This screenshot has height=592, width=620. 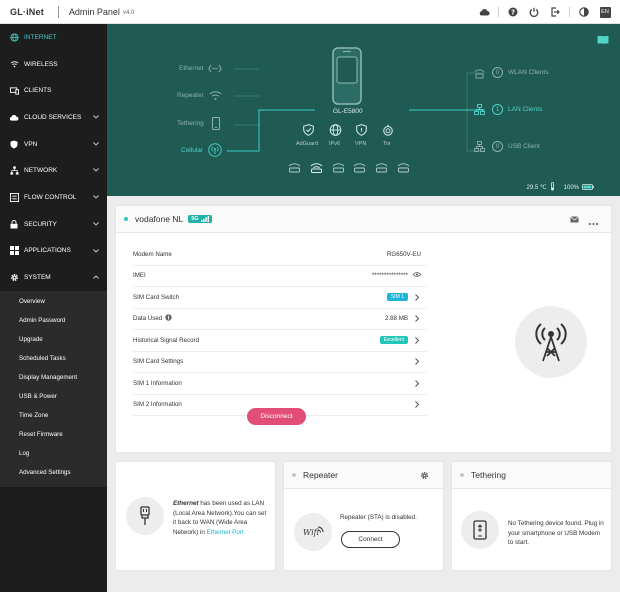 I want to click on language-button: EN, so click(x=605, y=12).